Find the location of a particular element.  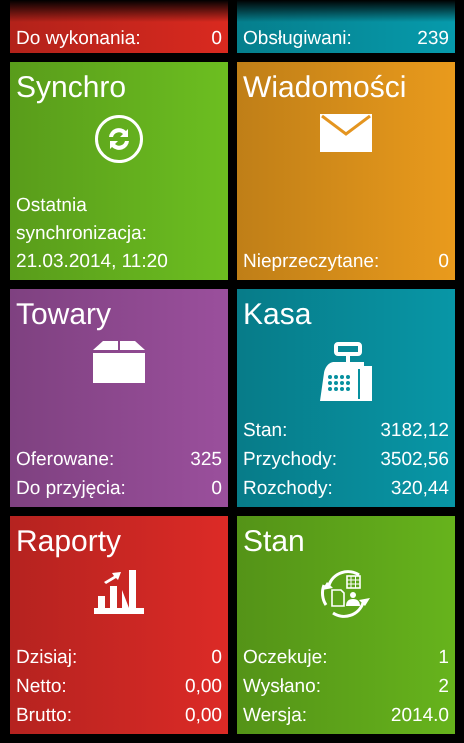

tile-title: Wiadomości is located at coordinates (325, 88).